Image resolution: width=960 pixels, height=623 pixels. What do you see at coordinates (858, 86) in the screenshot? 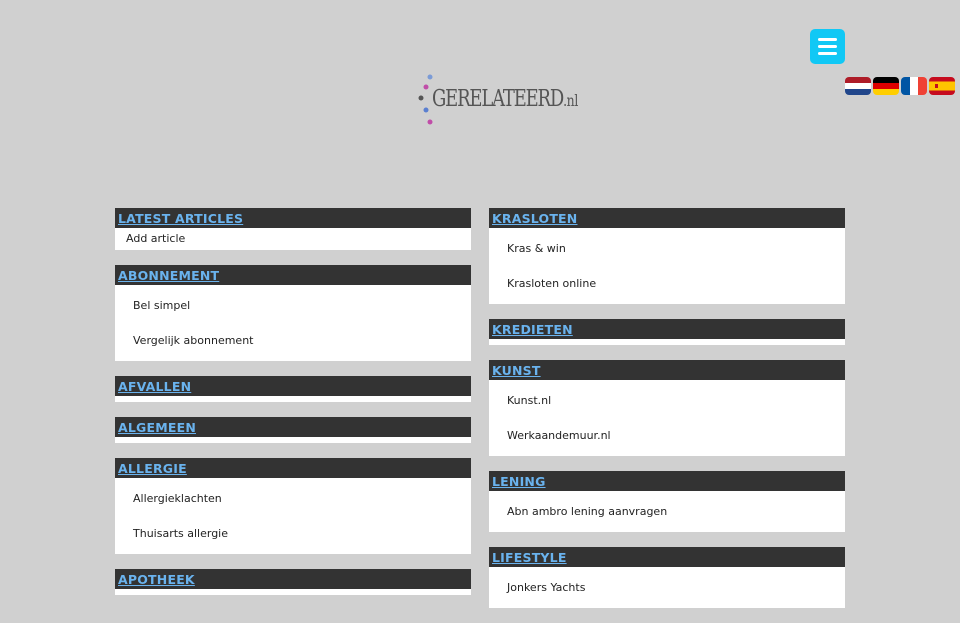
I see `flag-nl-icon` at bounding box center [858, 86].